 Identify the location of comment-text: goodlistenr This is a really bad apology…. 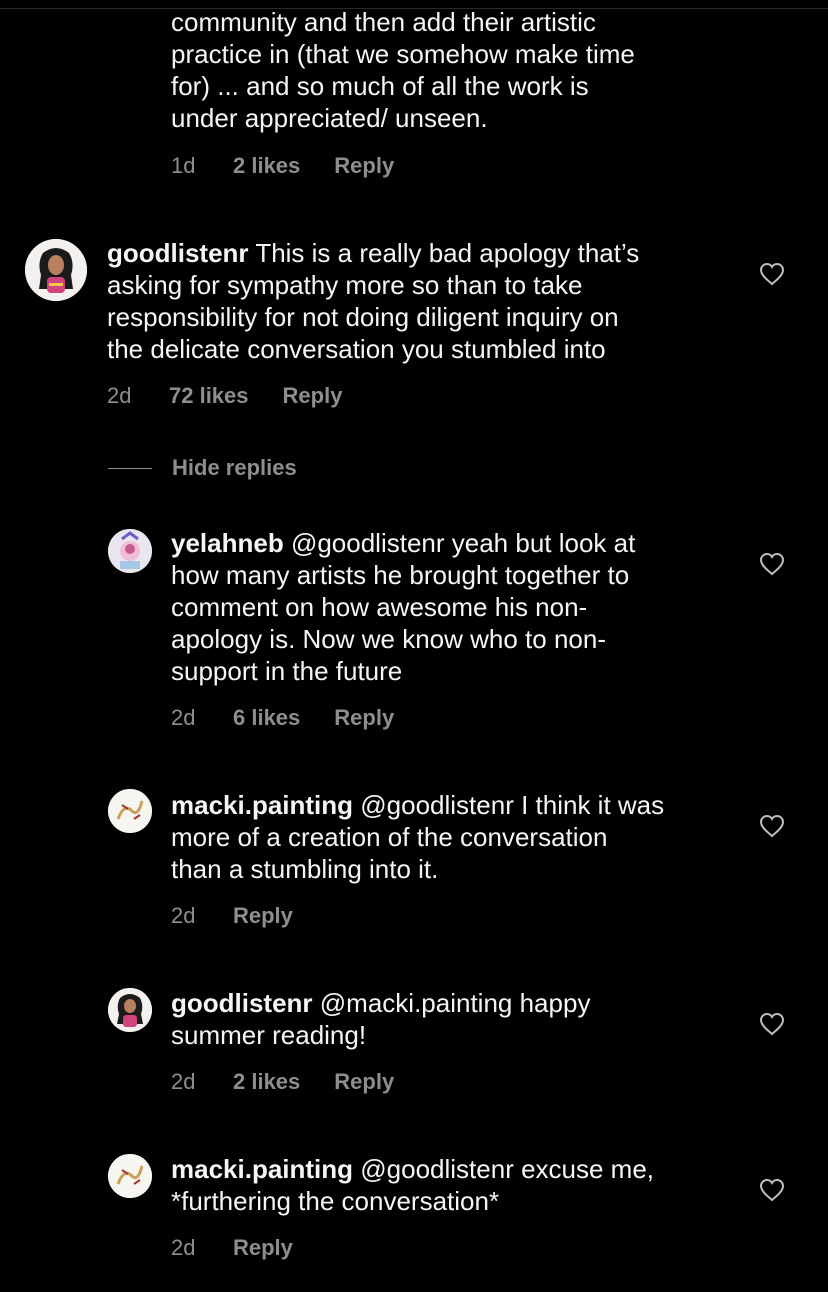
(373, 301).